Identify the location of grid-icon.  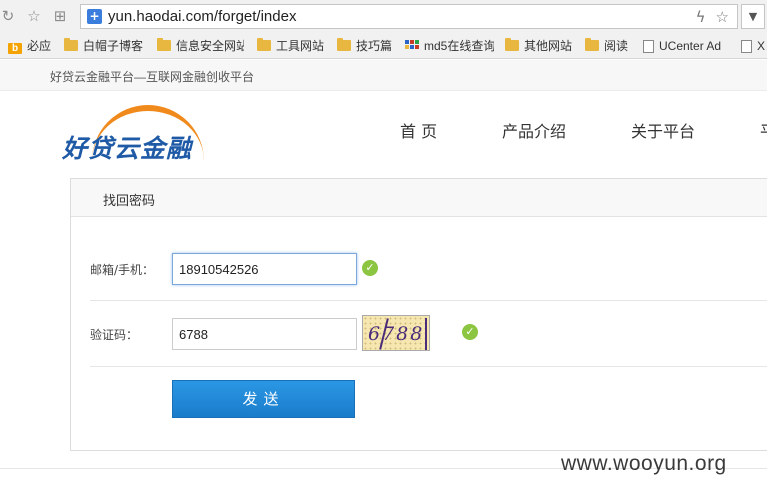
(412, 45).